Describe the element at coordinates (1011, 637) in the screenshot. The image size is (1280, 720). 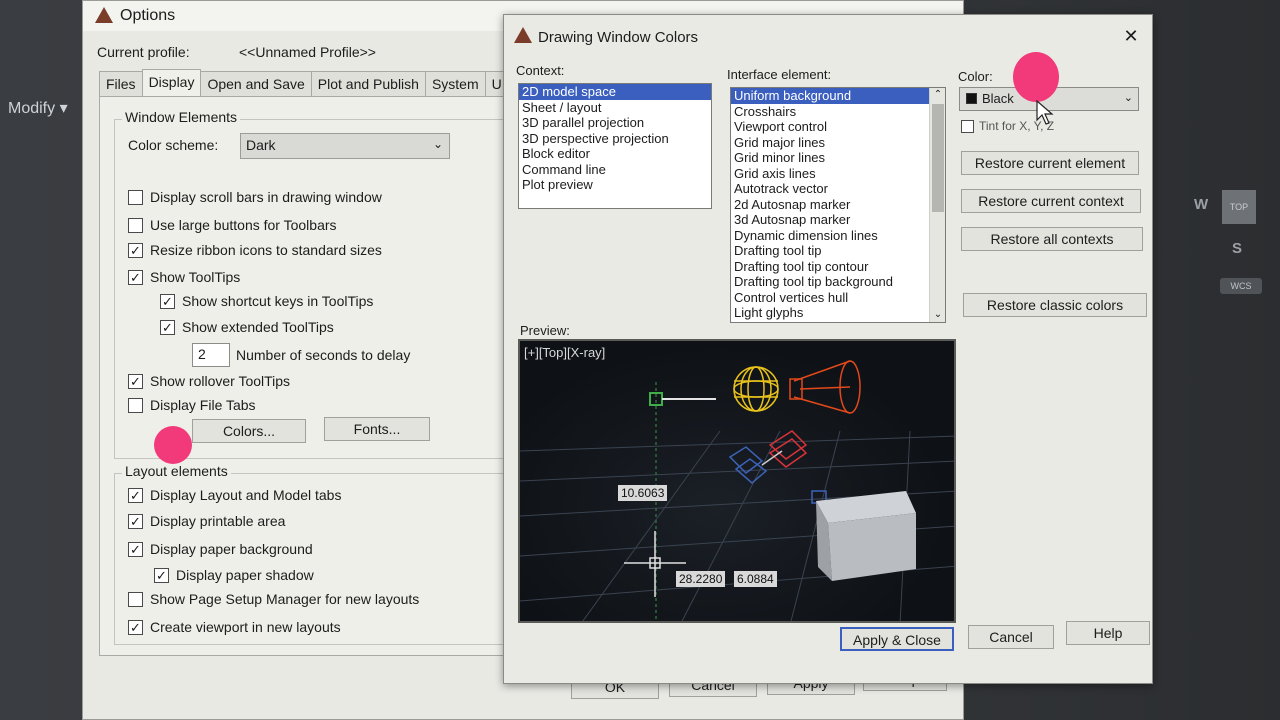
I see `dwc-cancel-button: Cancel` at that location.